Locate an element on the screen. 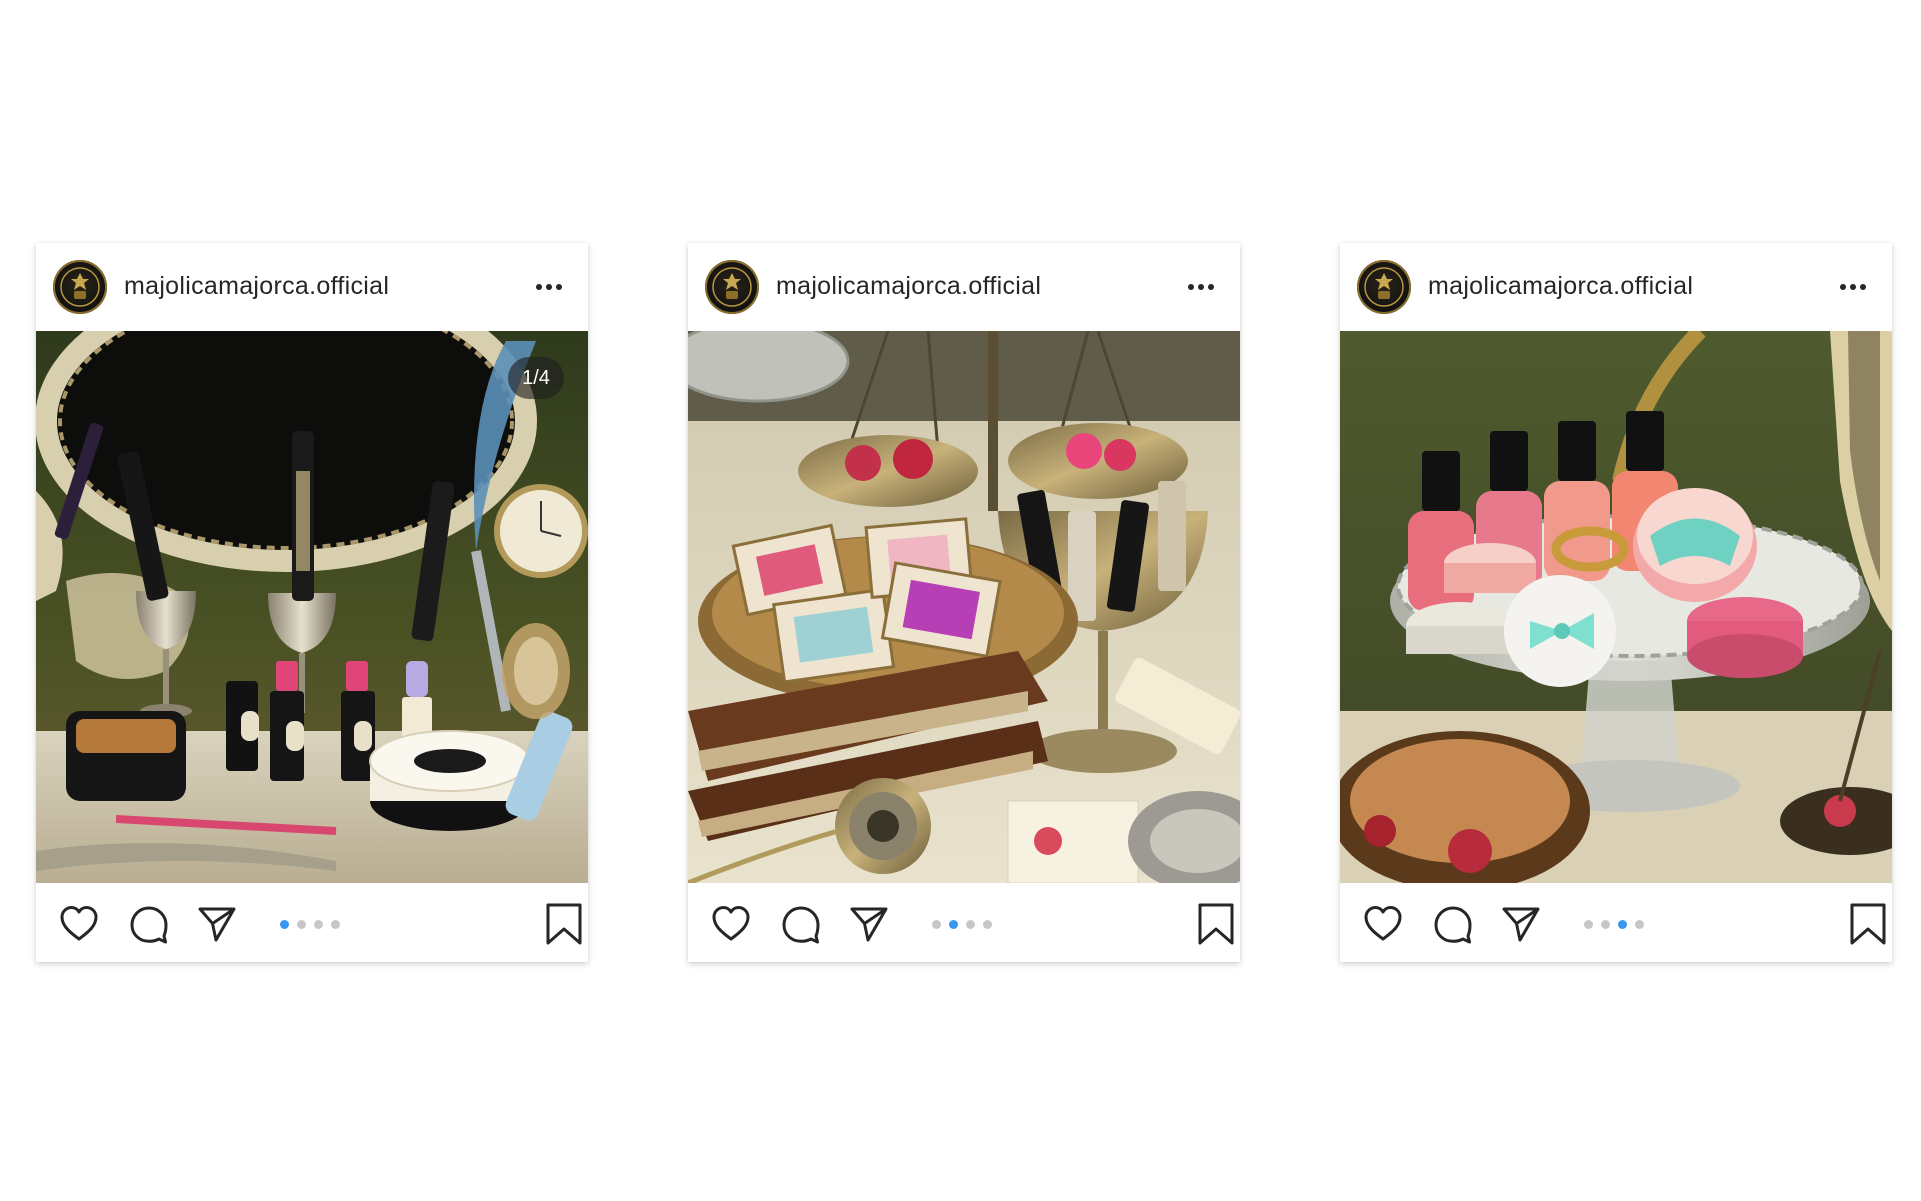  post-photo-makeup-vanity: 1/4 is located at coordinates (312, 607).